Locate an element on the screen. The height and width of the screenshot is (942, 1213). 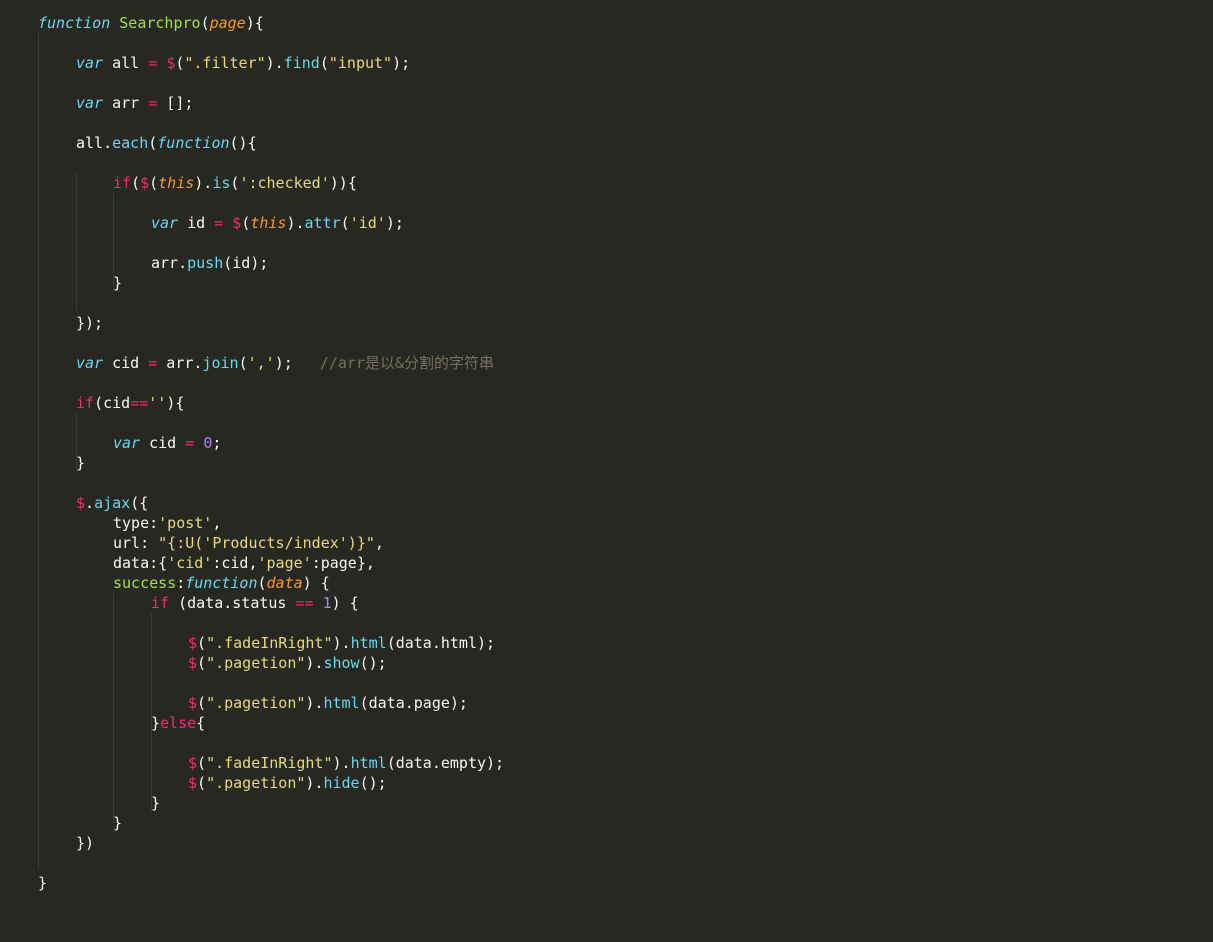
code-line: if (data.status == 1) { is located at coordinates (255, 603).